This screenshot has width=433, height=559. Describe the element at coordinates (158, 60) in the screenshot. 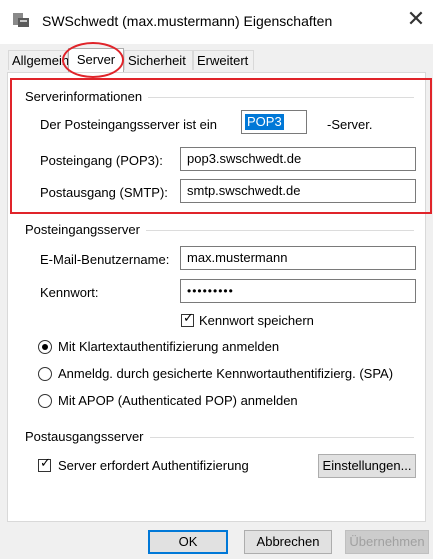

I see `tab-sicherheit: Sicherheit` at that location.